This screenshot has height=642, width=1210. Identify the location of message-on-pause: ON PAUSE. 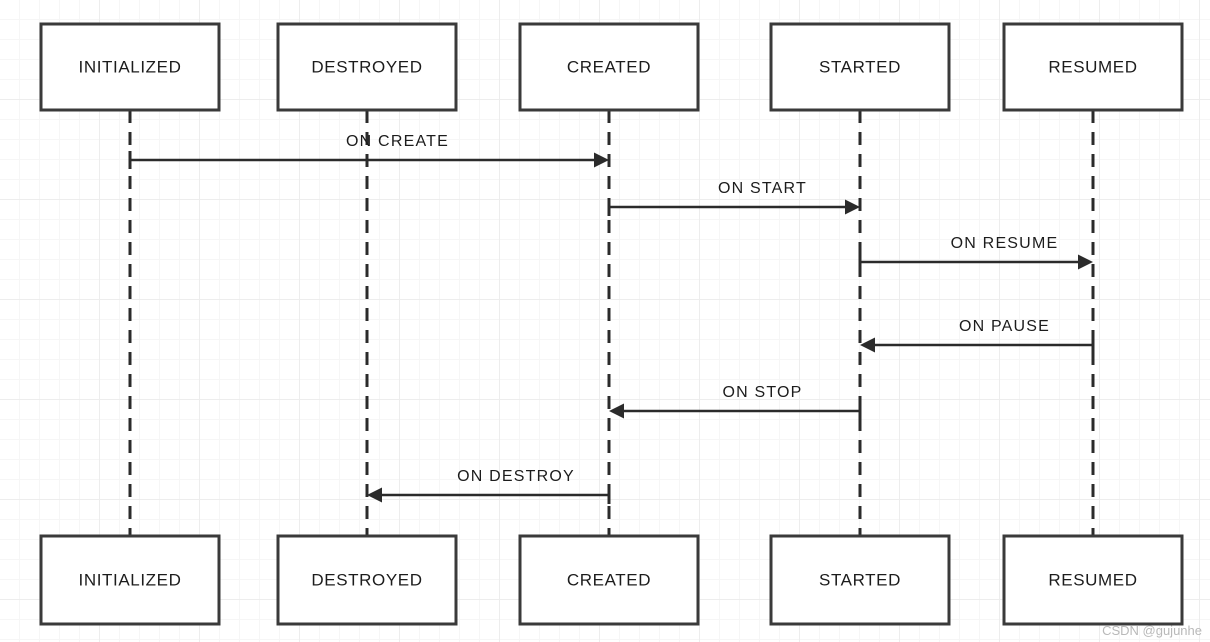
(977, 336).